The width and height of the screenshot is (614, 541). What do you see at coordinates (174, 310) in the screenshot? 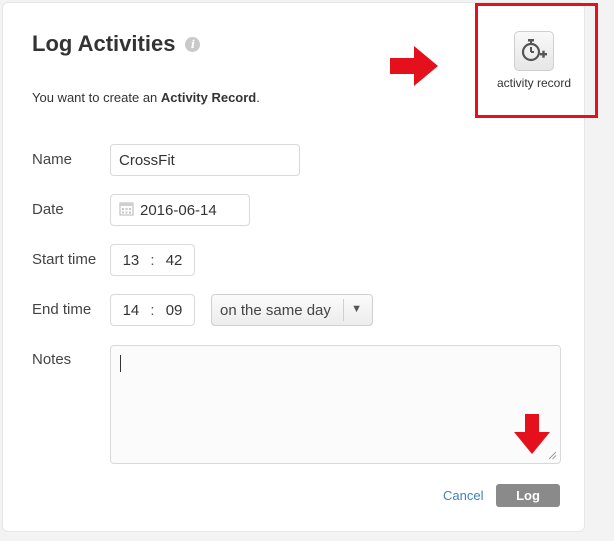
I see `end-minute: 09` at bounding box center [174, 310].